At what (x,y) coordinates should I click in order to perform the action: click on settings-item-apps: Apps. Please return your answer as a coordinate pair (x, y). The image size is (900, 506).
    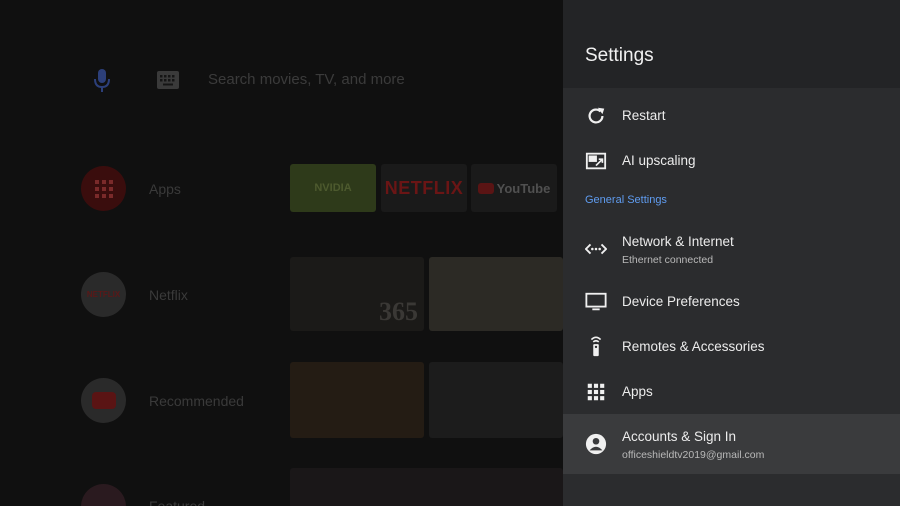
    Looking at the image, I should click on (731, 392).